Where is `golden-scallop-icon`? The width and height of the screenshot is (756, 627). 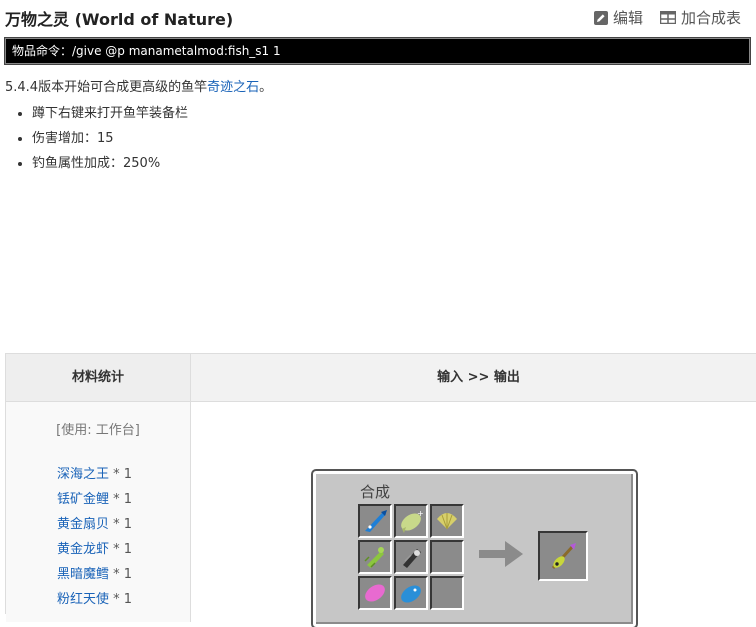 golden-scallop-icon is located at coordinates (447, 521).